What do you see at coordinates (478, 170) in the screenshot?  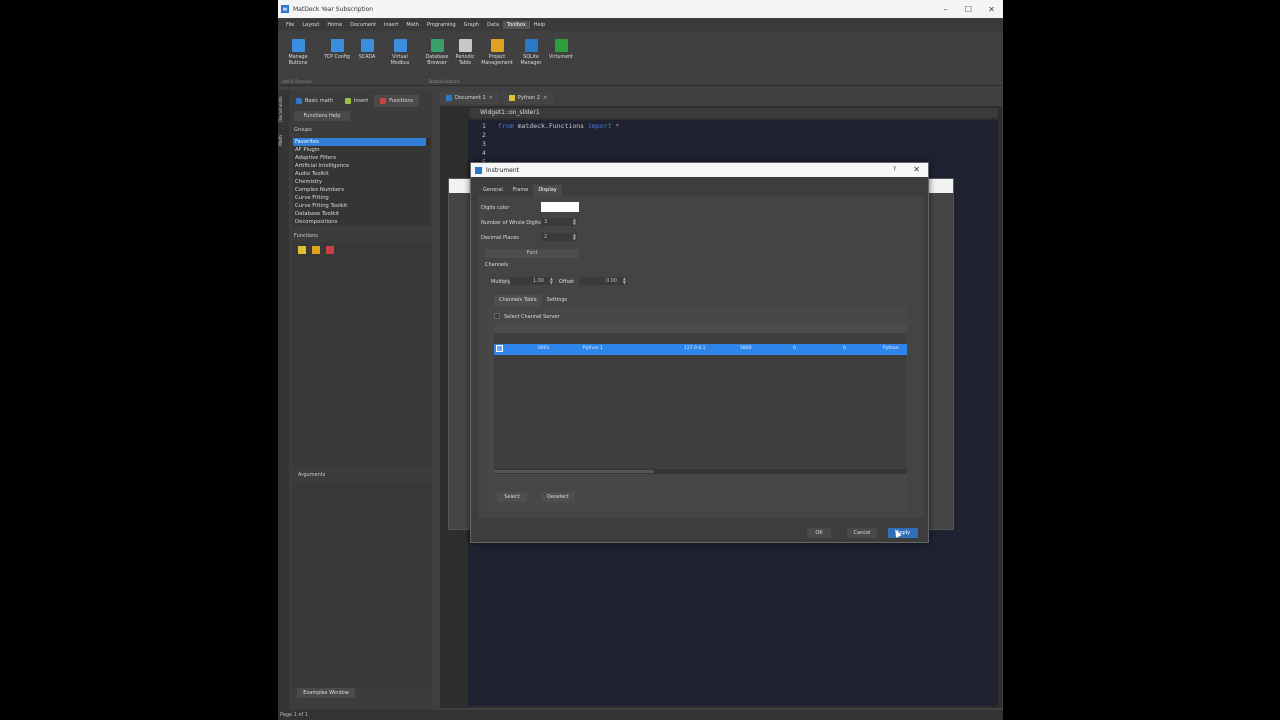 I see `dialog-logo-icon` at bounding box center [478, 170].